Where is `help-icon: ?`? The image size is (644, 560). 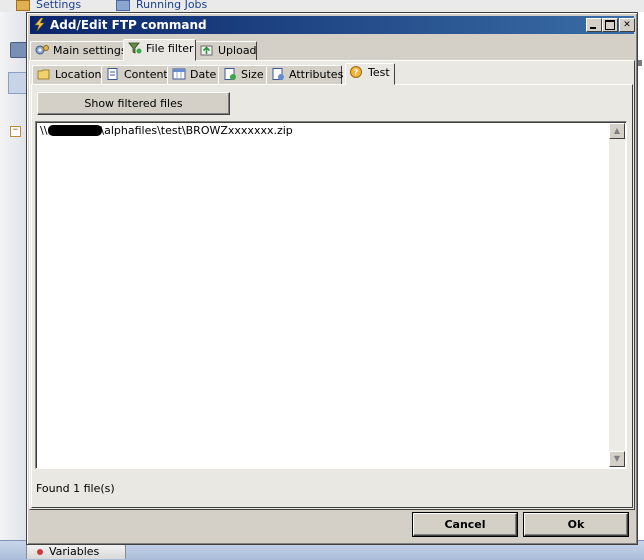
help-icon: ? is located at coordinates (356, 72).